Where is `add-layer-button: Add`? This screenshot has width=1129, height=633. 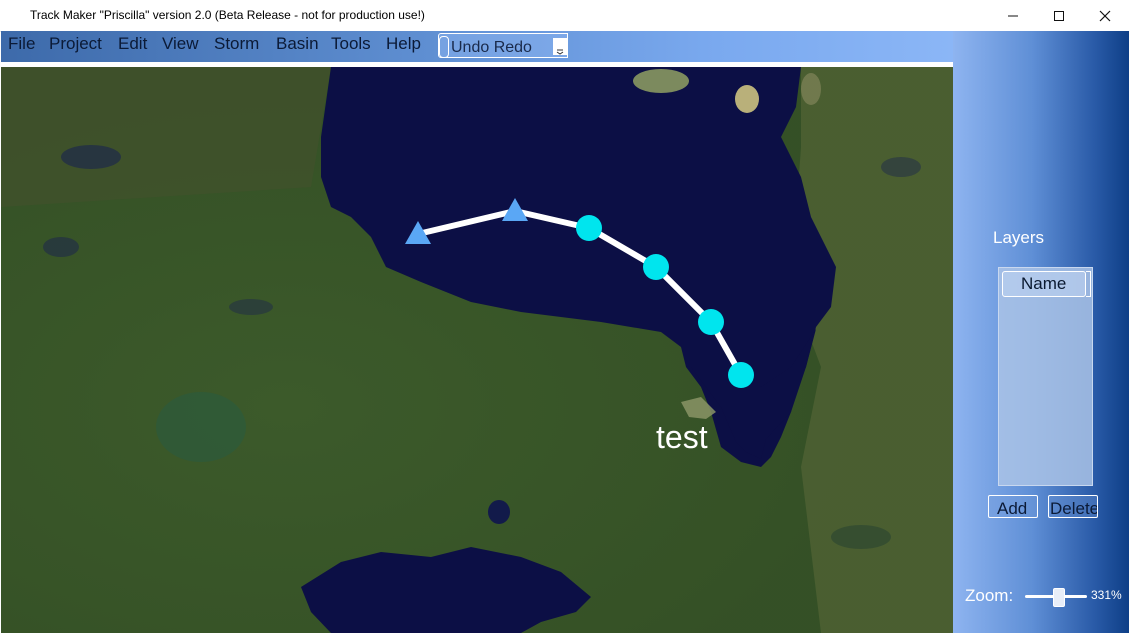
add-layer-button: Add is located at coordinates (1013, 506).